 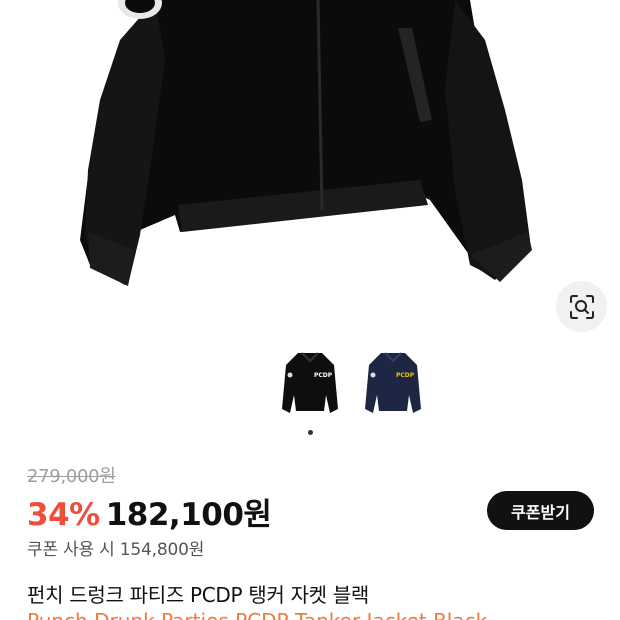 What do you see at coordinates (71, 476) in the screenshot?
I see `original-price: 279,000원` at bounding box center [71, 476].